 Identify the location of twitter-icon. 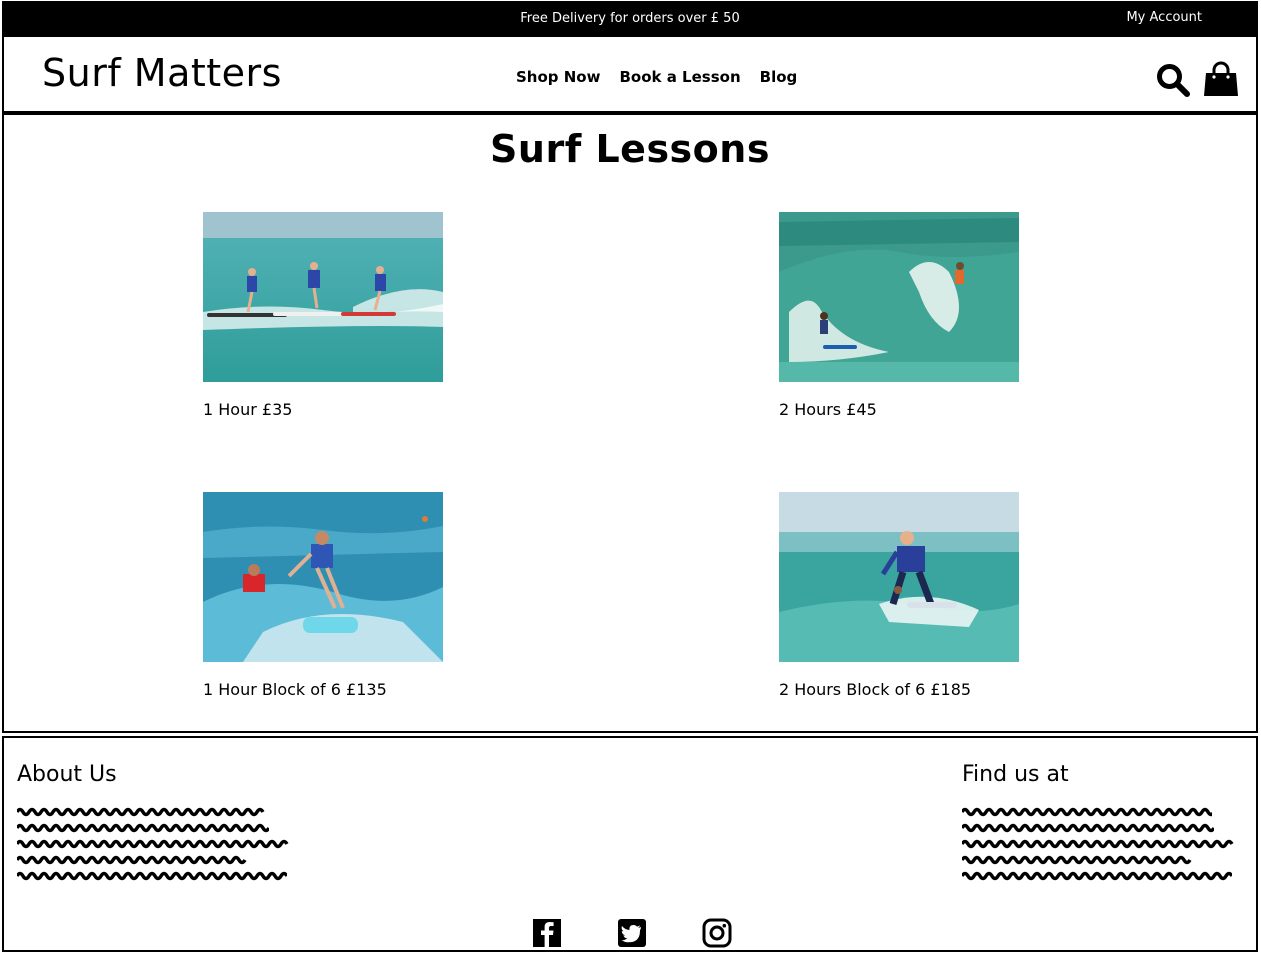
(632, 933).